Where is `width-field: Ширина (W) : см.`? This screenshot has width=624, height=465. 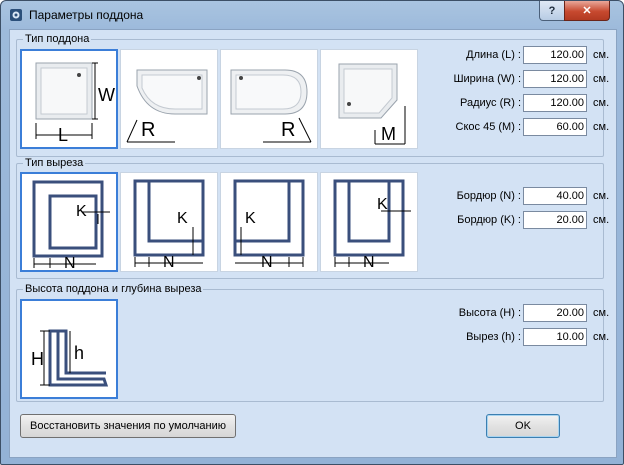
width-field: Ширина (W) : см. is located at coordinates (525, 79).